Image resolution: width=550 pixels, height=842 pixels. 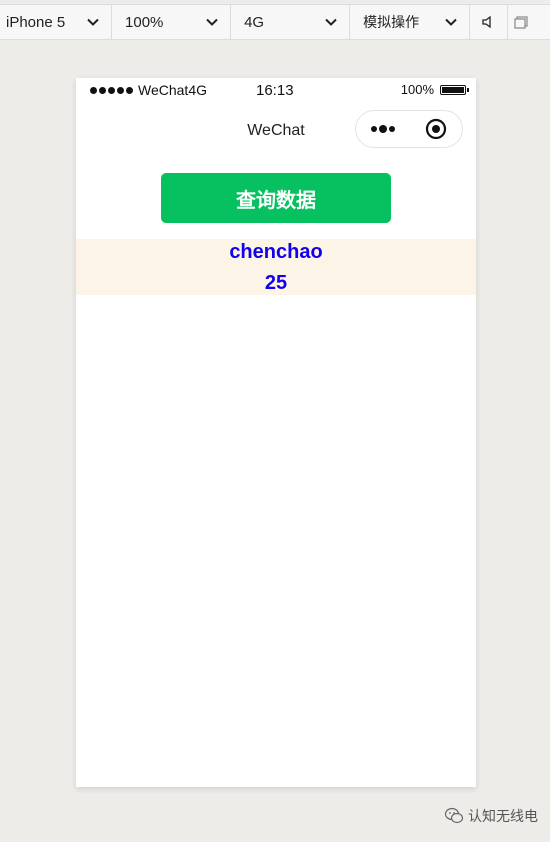 I want to click on battery-info: 100%, so click(x=434, y=89).